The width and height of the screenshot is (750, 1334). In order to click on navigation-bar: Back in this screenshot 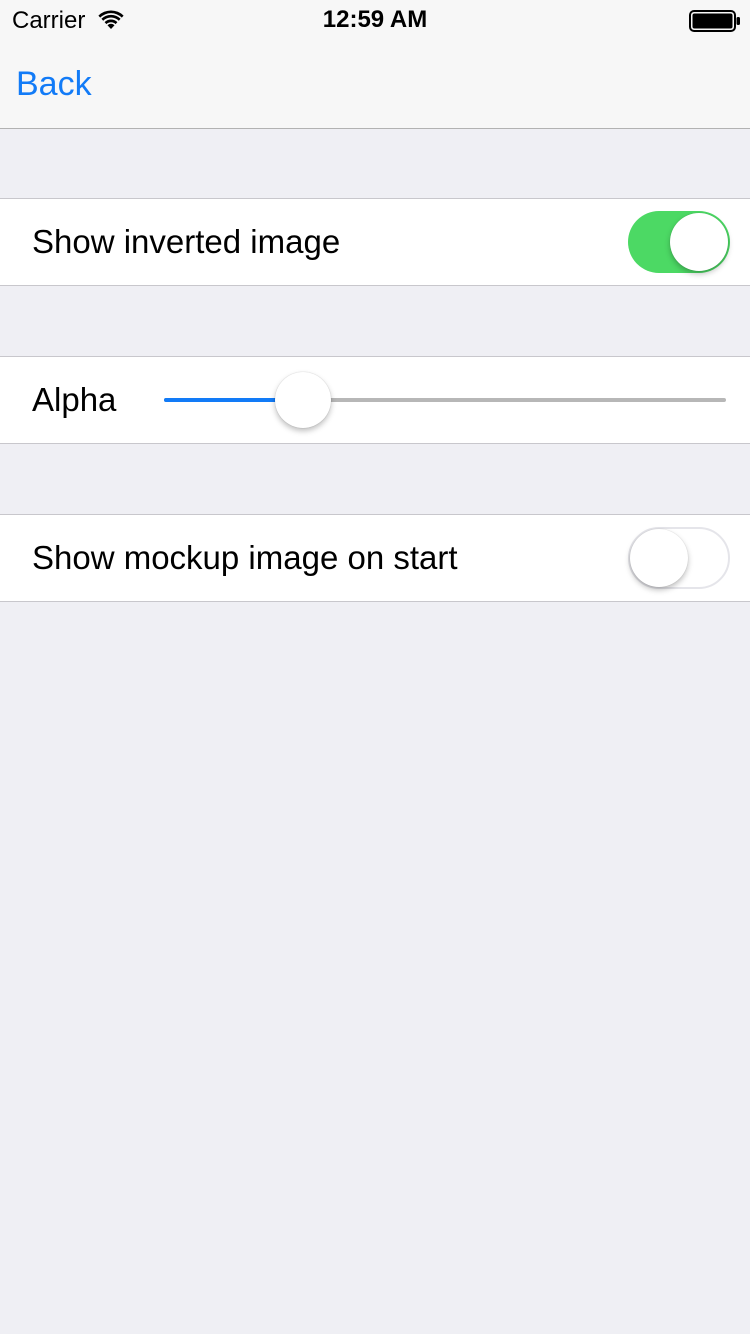, I will do `click(375, 84)`.